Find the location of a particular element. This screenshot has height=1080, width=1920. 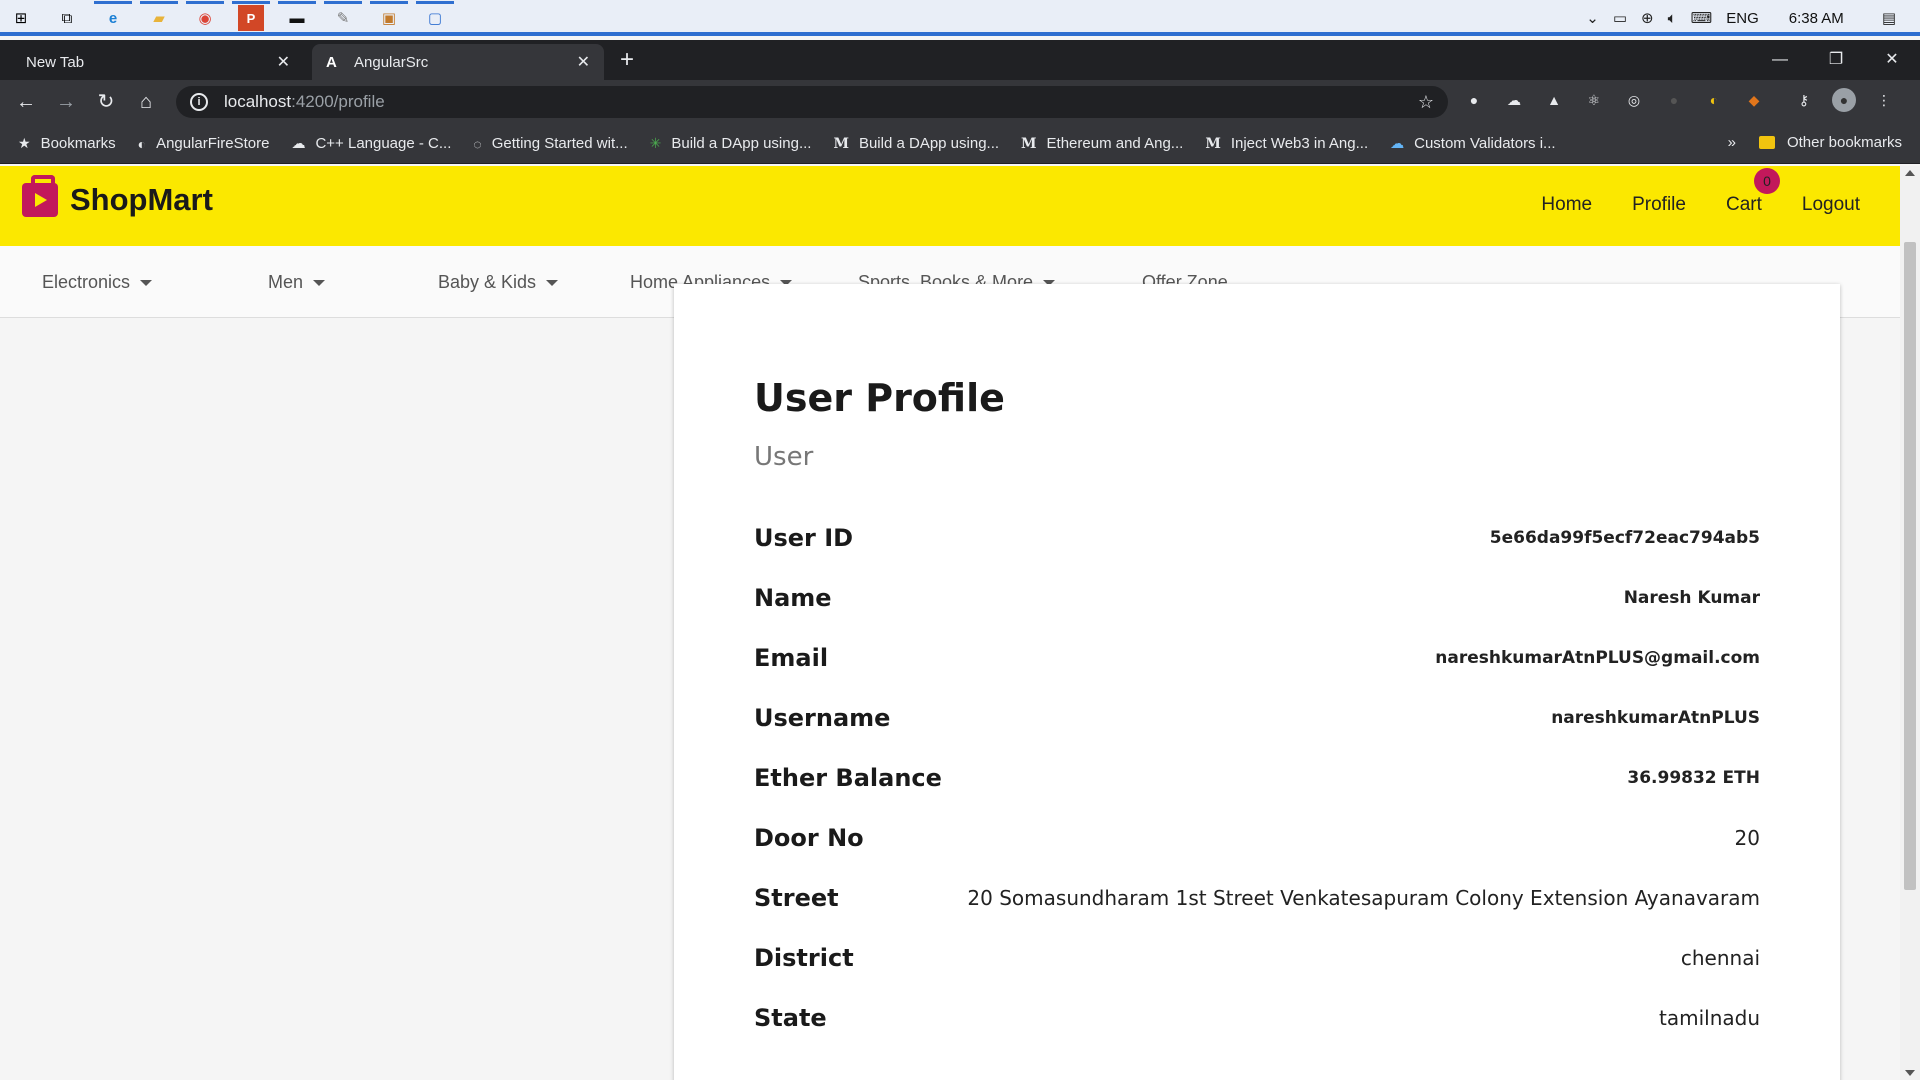

address-bar: i localhost:4200/profile ☆ is located at coordinates (812, 102).